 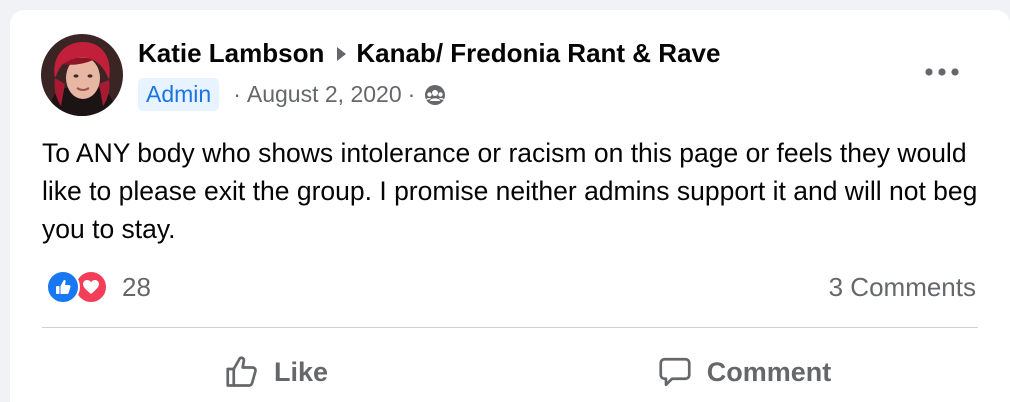 I want to click on like-button-label: Like, so click(x=301, y=371).